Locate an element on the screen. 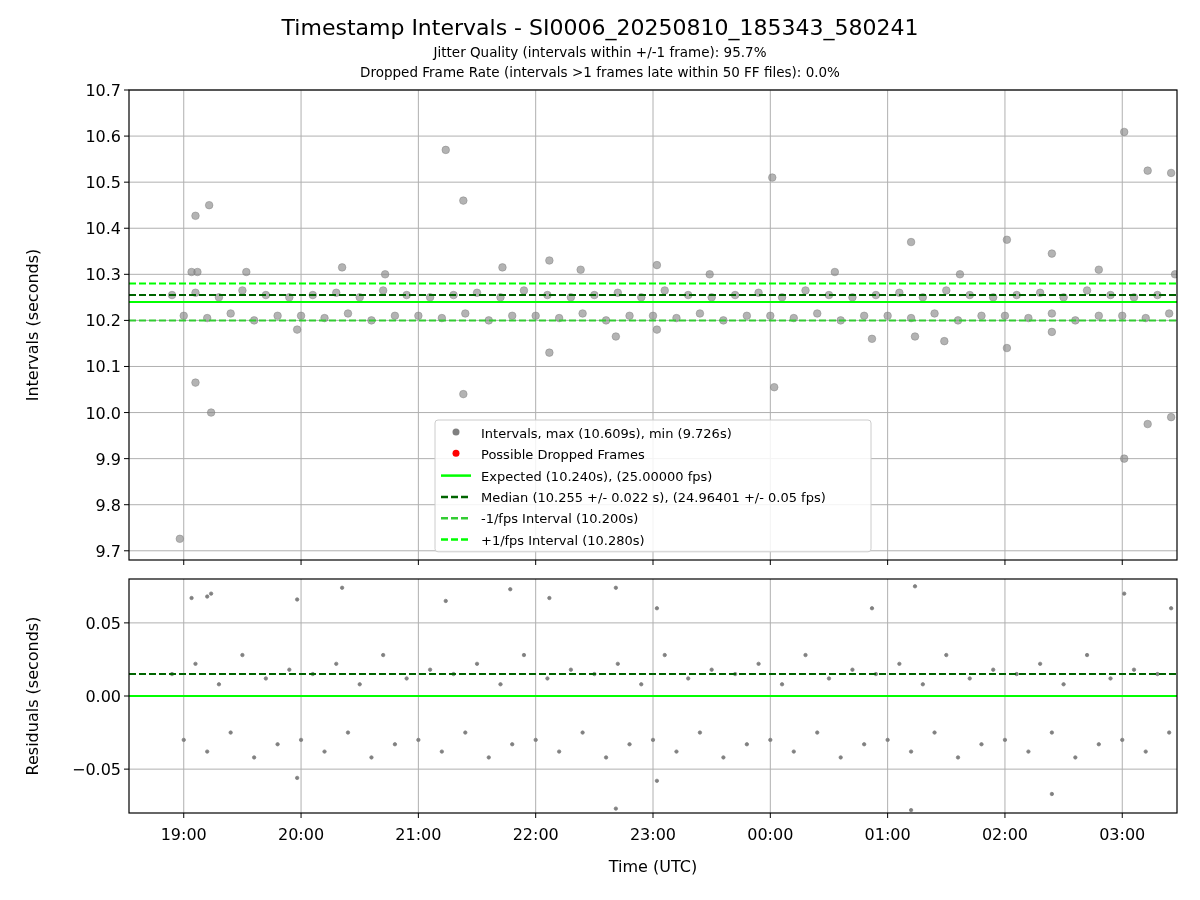 This screenshot has height=900, width=1200. y-tick-label: 9.8 is located at coordinates (108, 505).